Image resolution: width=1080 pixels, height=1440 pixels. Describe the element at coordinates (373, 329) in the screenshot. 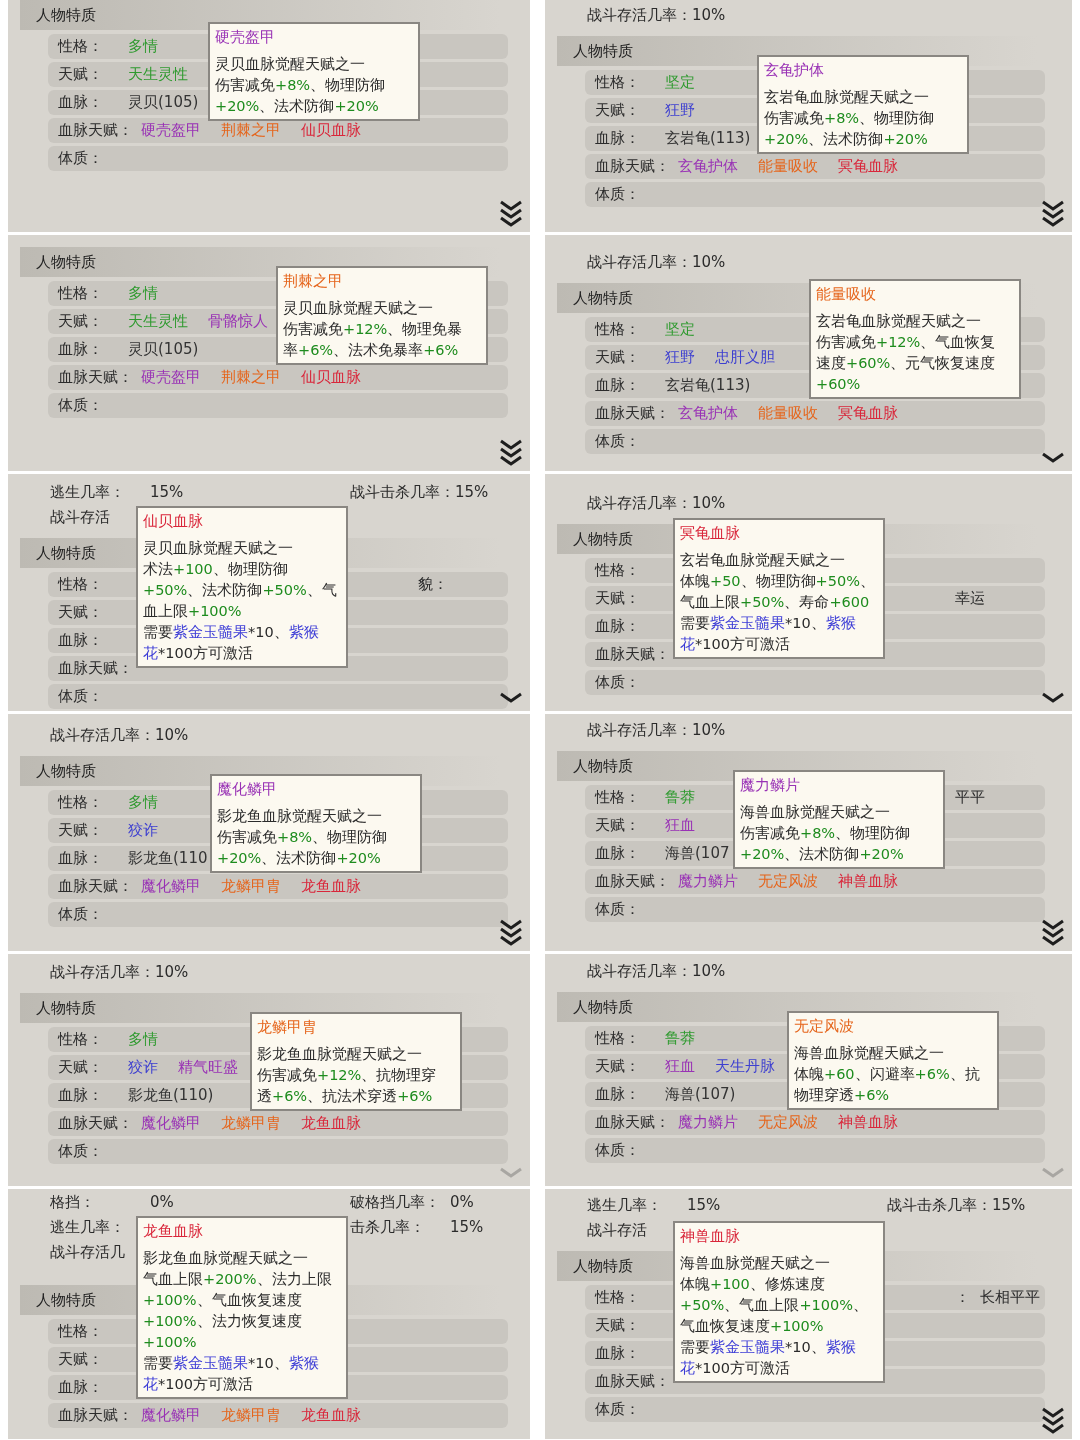

I see `tooltip-text: 灵贝血脉觉醒天赋之一 伤害减免+12%、物理免暴 率+6%、法术免暴率+6%` at that location.